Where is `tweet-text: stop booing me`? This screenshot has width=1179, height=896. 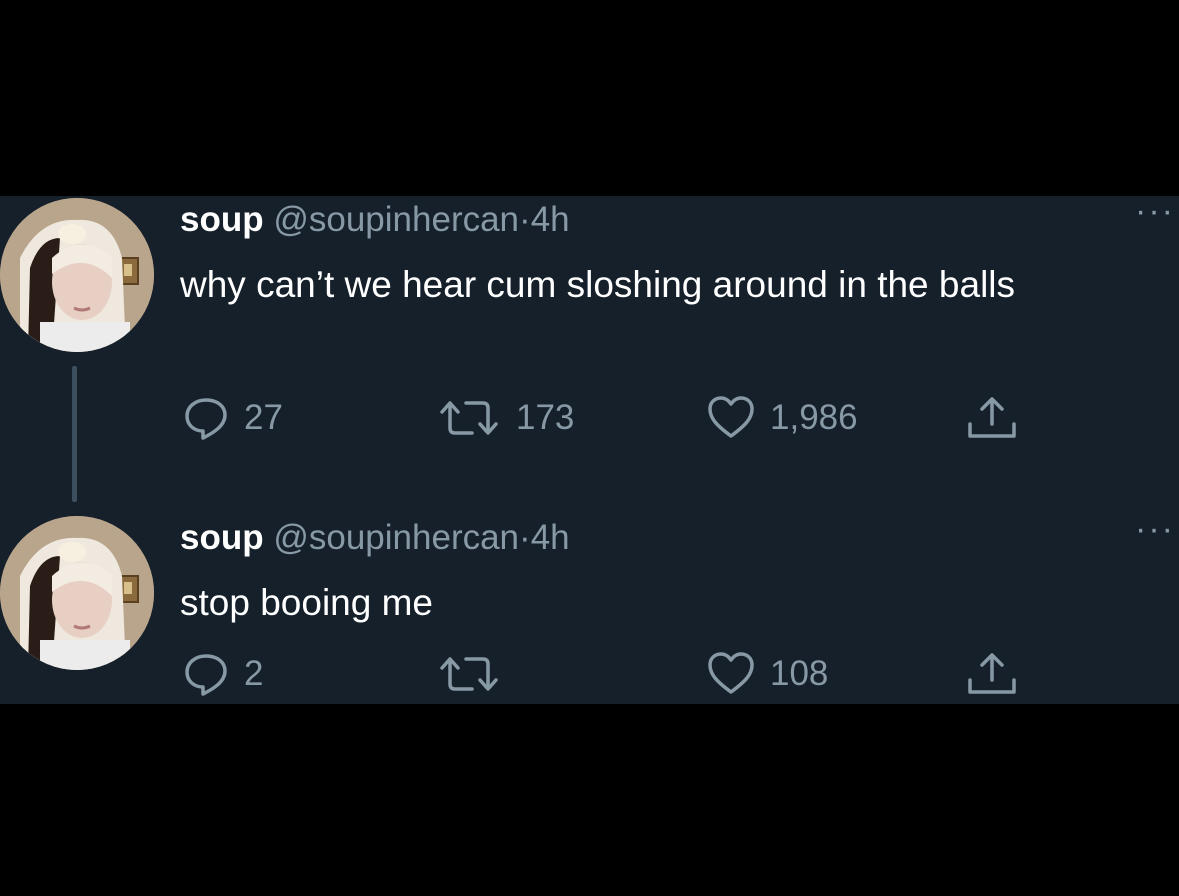 tweet-text: stop booing me is located at coordinates (307, 602).